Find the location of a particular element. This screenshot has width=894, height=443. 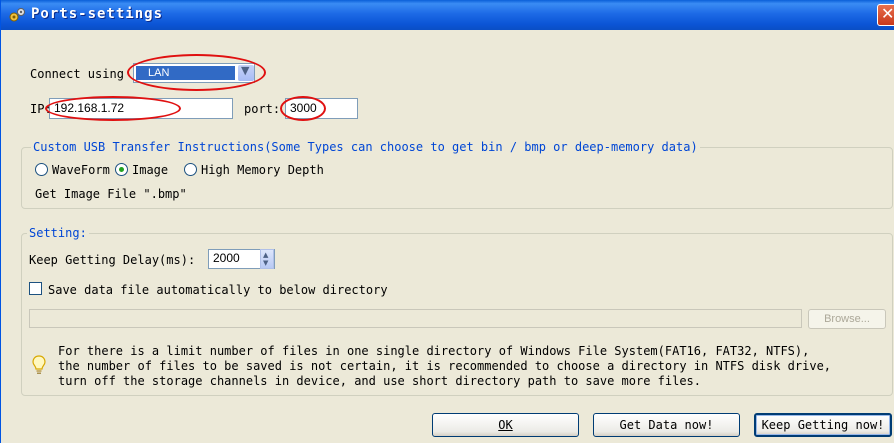

annotation-oval-connection is located at coordinates (196, 72).